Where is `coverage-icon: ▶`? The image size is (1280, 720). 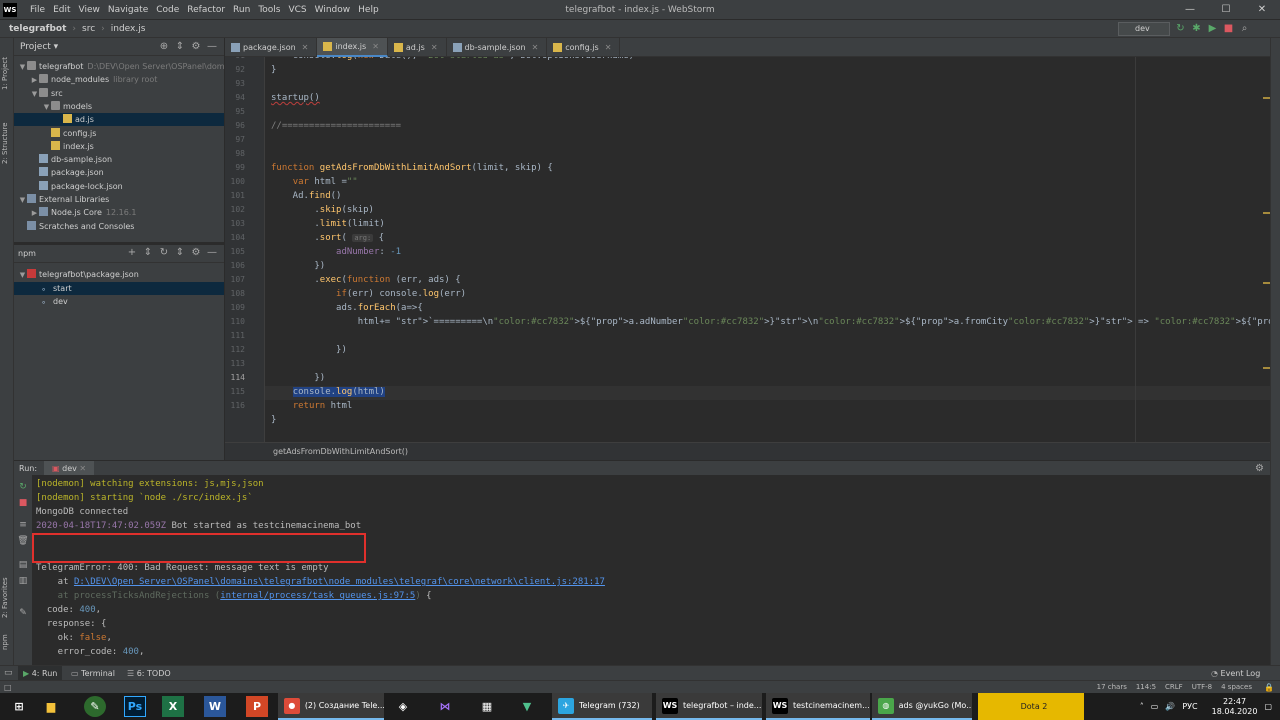 coverage-icon: ▶ is located at coordinates (1212, 29).